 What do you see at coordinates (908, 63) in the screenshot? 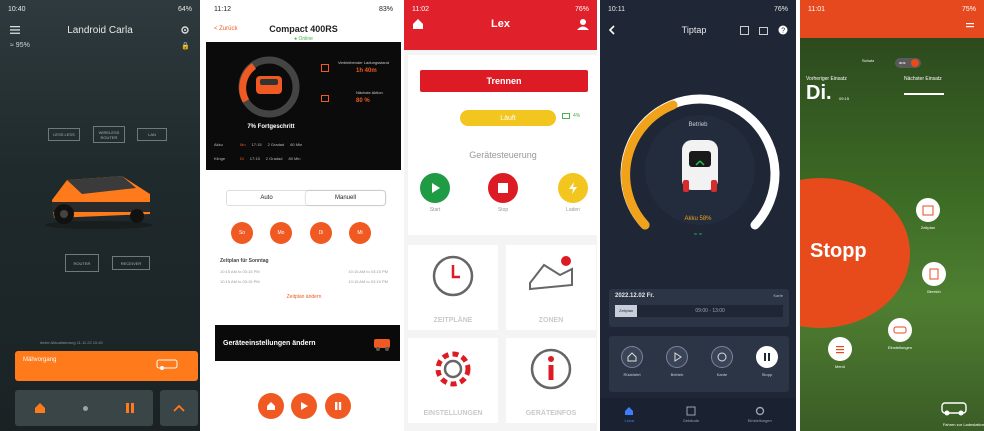
I see `protection-toggle: aus` at bounding box center [908, 63].